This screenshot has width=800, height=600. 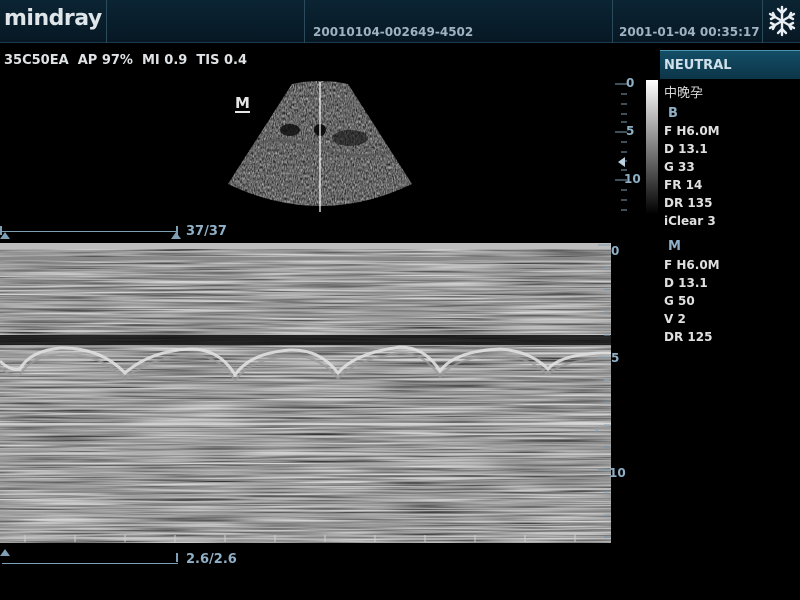 What do you see at coordinates (206, 231) in the screenshot?
I see `frame-counter: 37/37` at bounding box center [206, 231].